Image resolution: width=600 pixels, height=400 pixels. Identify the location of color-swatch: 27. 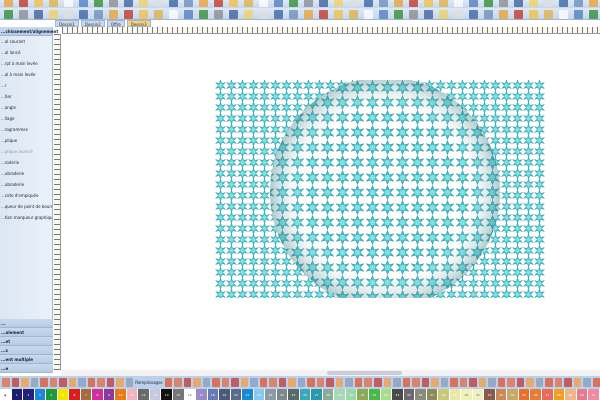
(317, 394).